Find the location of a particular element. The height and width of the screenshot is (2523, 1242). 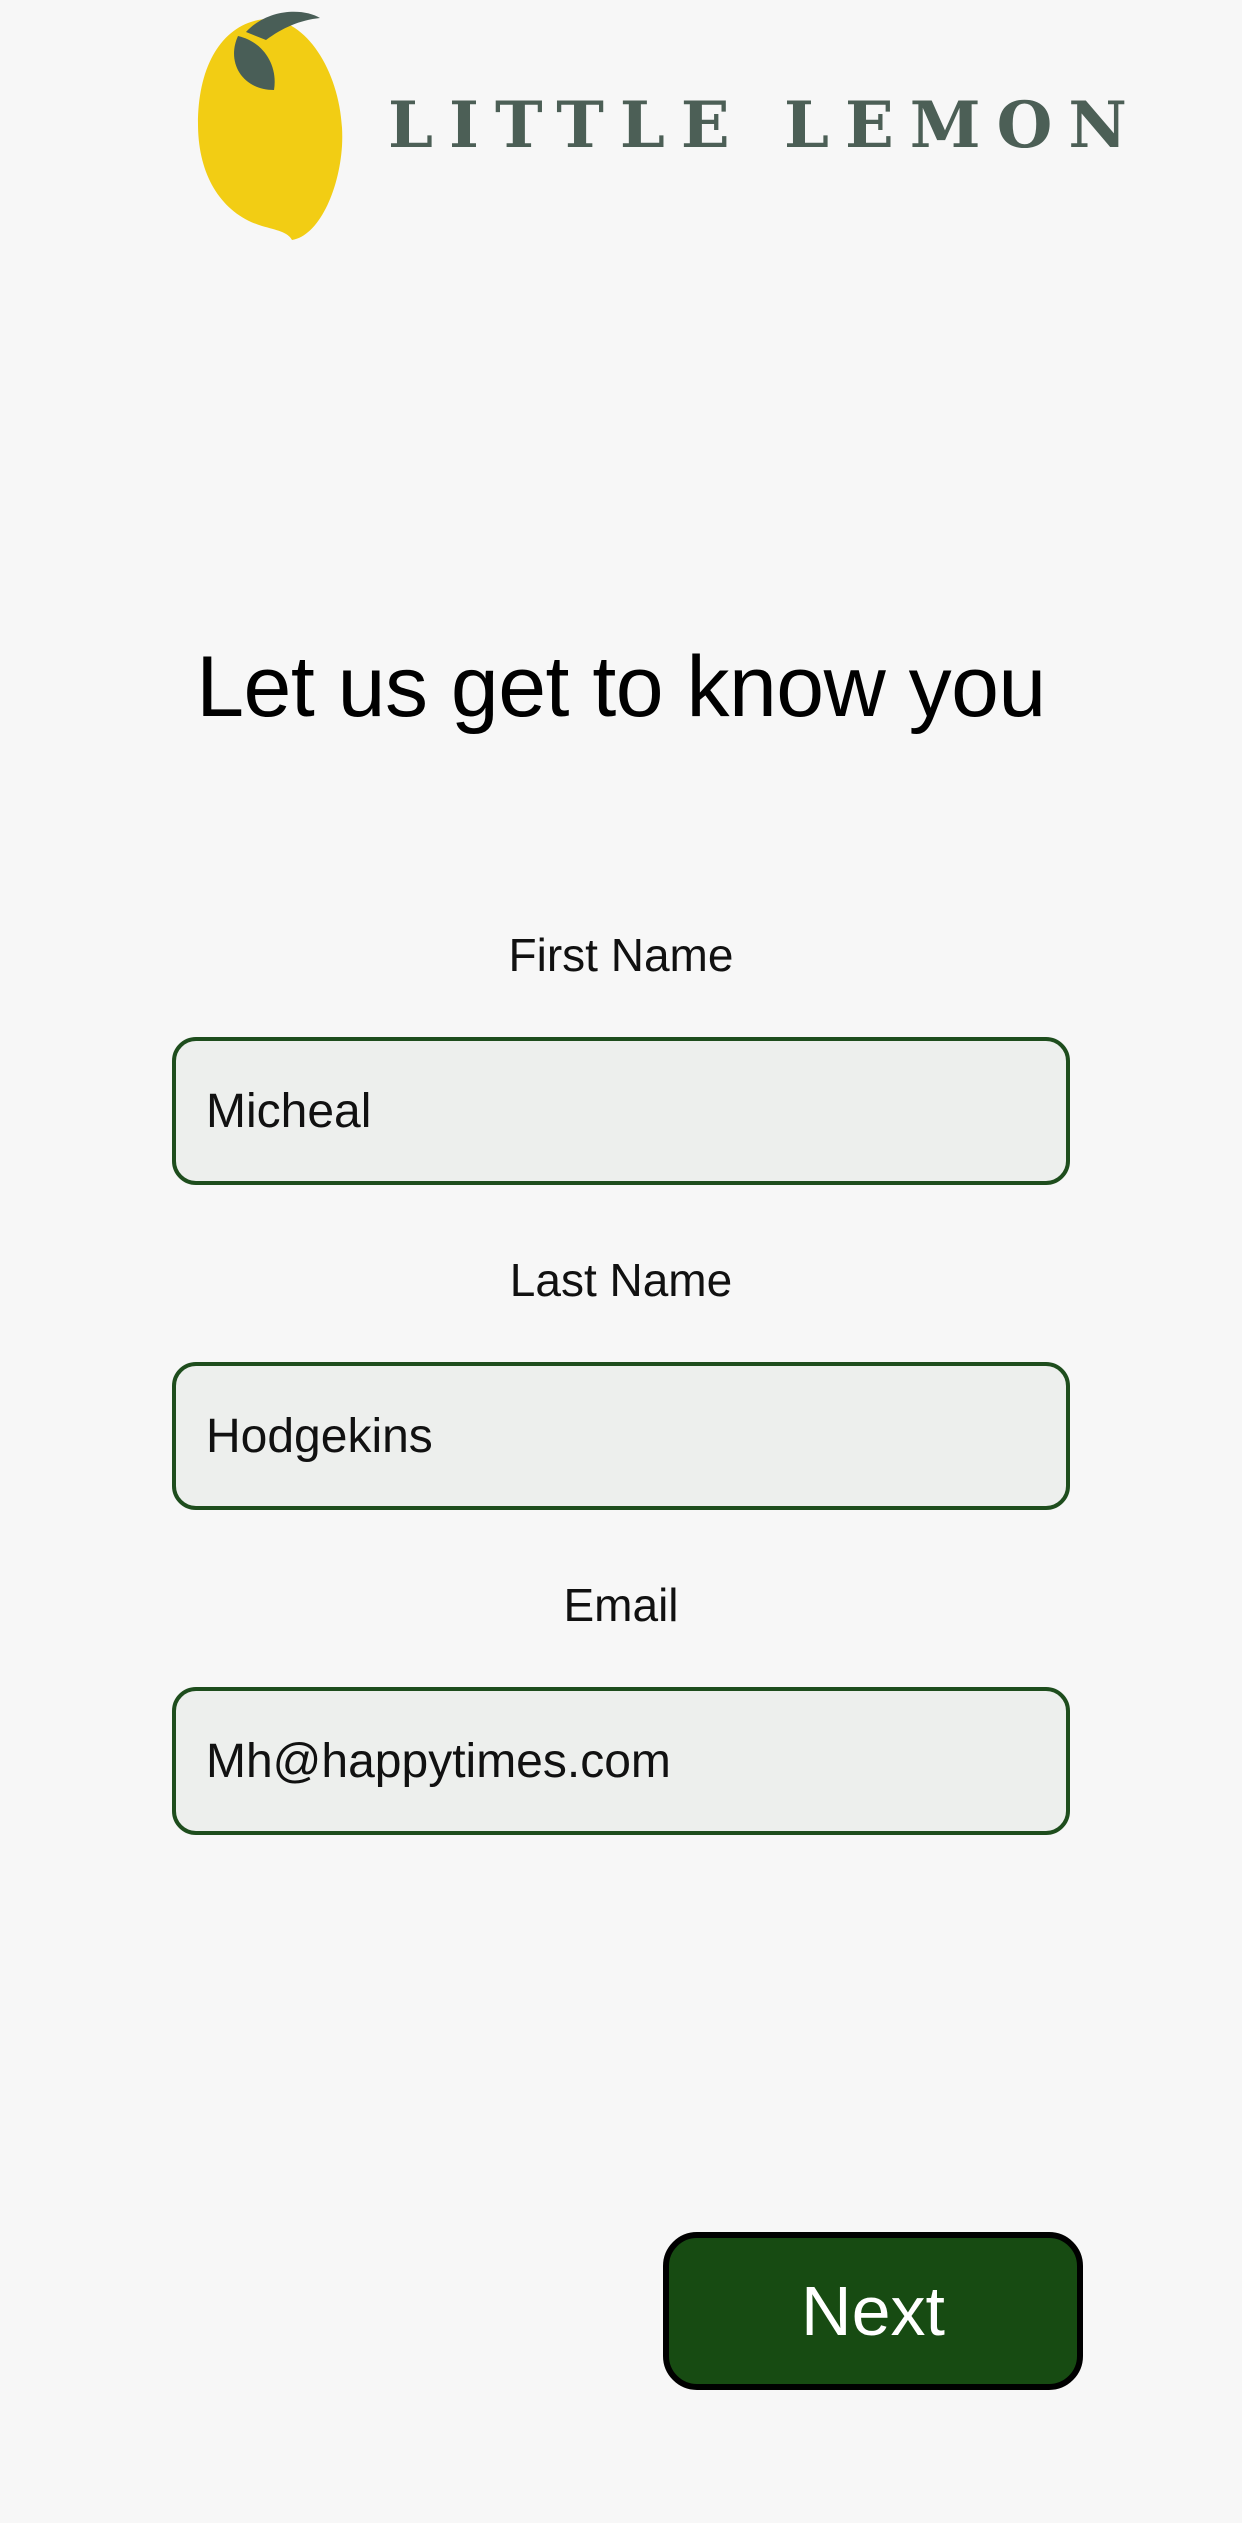

brand-header: LITTLE LEMON is located at coordinates (661, 126).